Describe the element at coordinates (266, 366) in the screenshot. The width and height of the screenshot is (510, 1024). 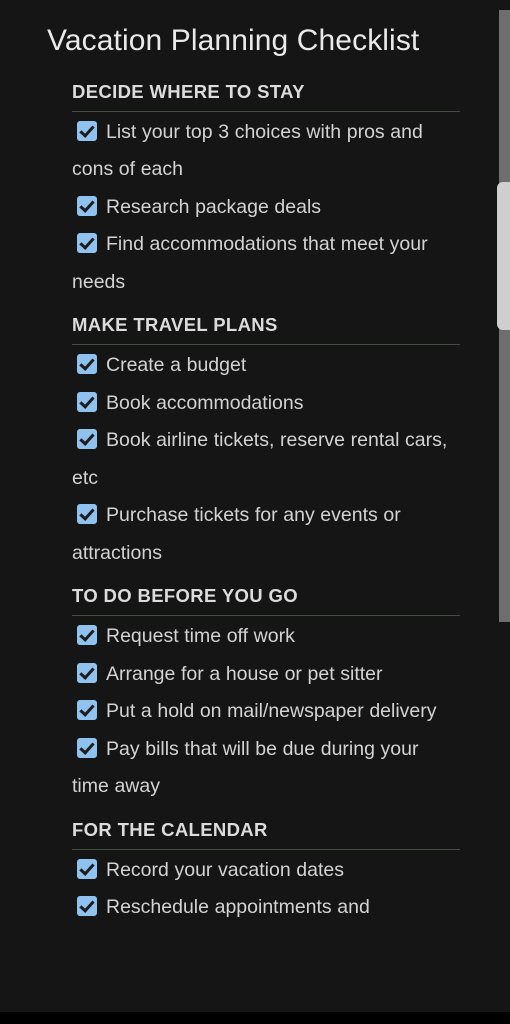
I see `checklist-item: Create a budget` at that location.